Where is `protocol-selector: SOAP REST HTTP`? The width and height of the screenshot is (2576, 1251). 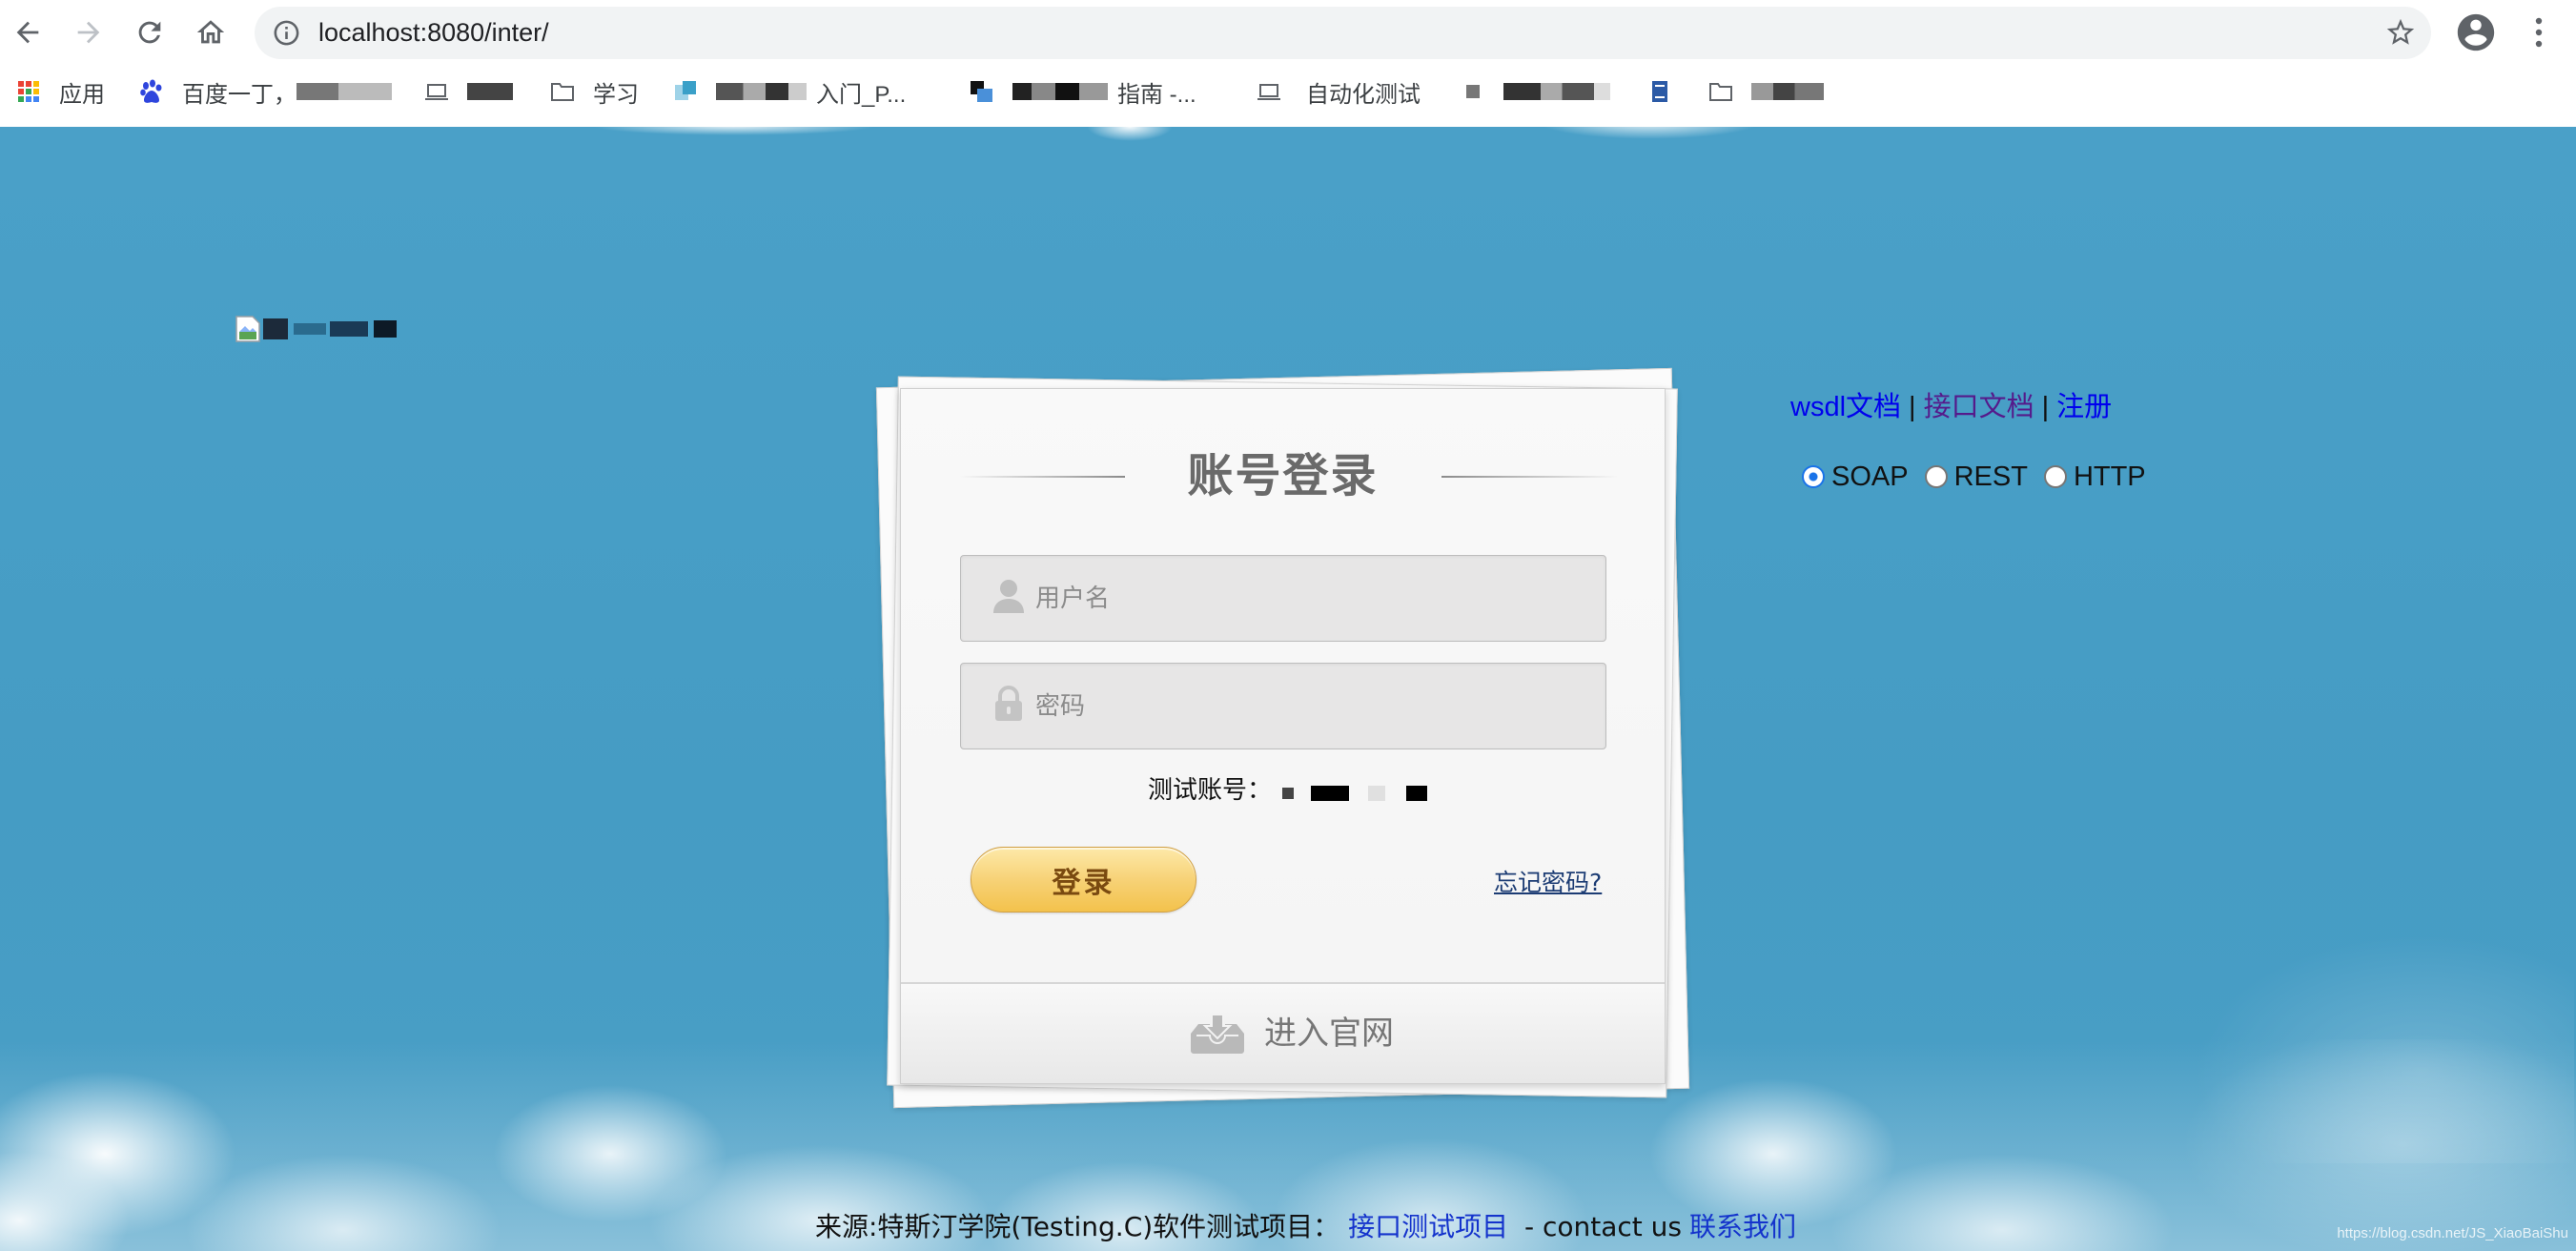
protocol-selector: SOAP REST HTTP is located at coordinates (1982, 477).